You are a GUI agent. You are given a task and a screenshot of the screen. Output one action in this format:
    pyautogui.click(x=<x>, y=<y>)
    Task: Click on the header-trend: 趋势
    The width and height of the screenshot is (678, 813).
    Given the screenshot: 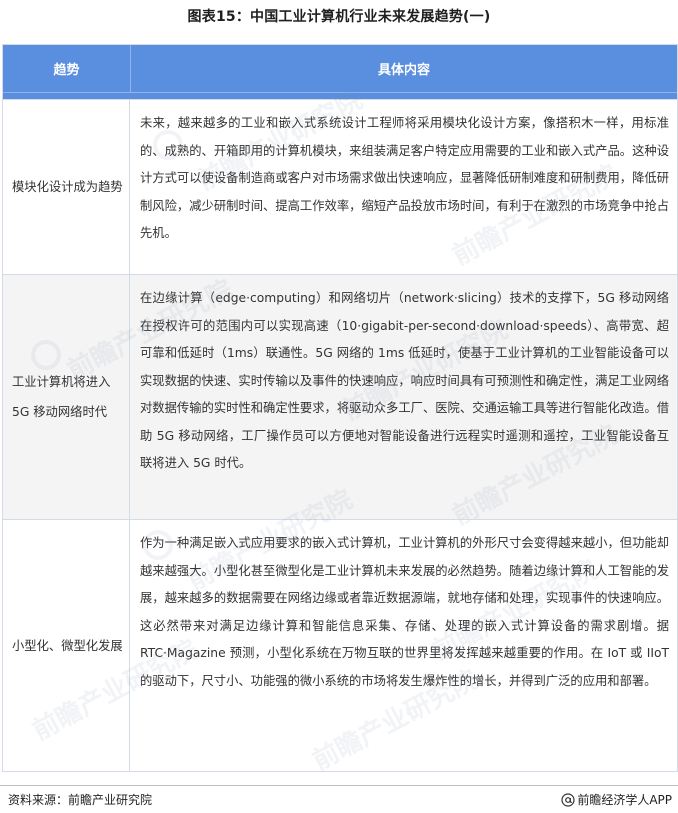 What is the action you would take?
    pyautogui.click(x=67, y=68)
    